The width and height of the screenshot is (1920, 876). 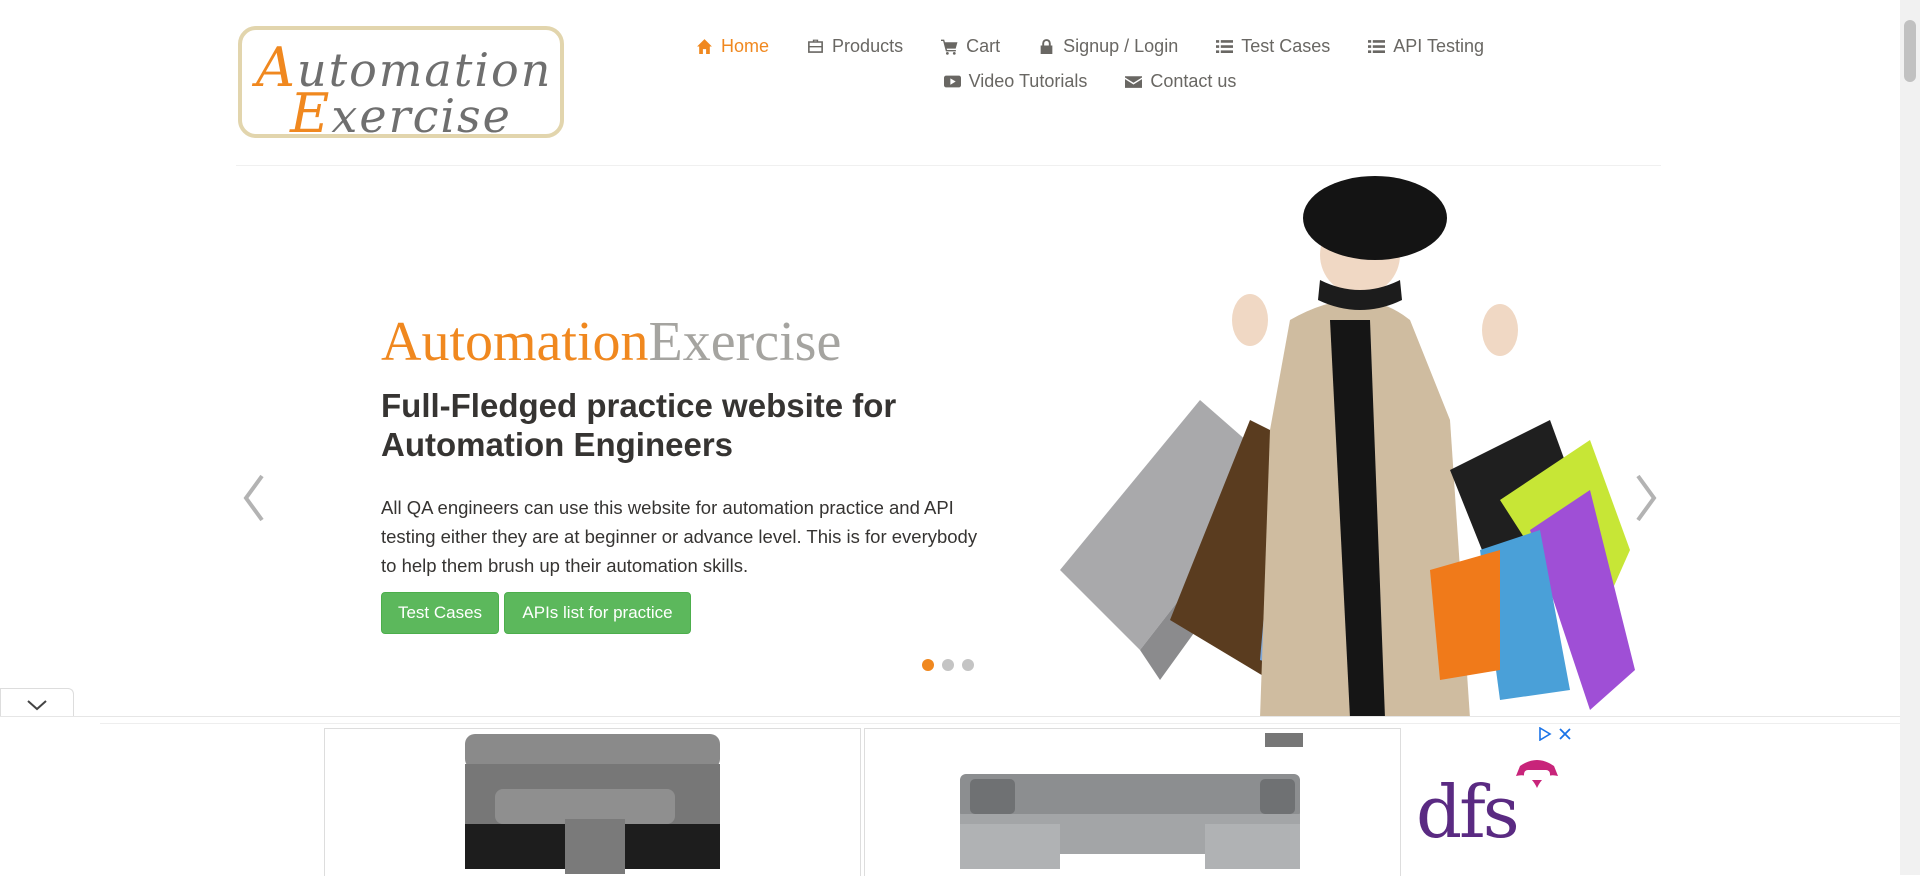 I want to click on nav-api-testing: API Testing, so click(x=1426, y=46).